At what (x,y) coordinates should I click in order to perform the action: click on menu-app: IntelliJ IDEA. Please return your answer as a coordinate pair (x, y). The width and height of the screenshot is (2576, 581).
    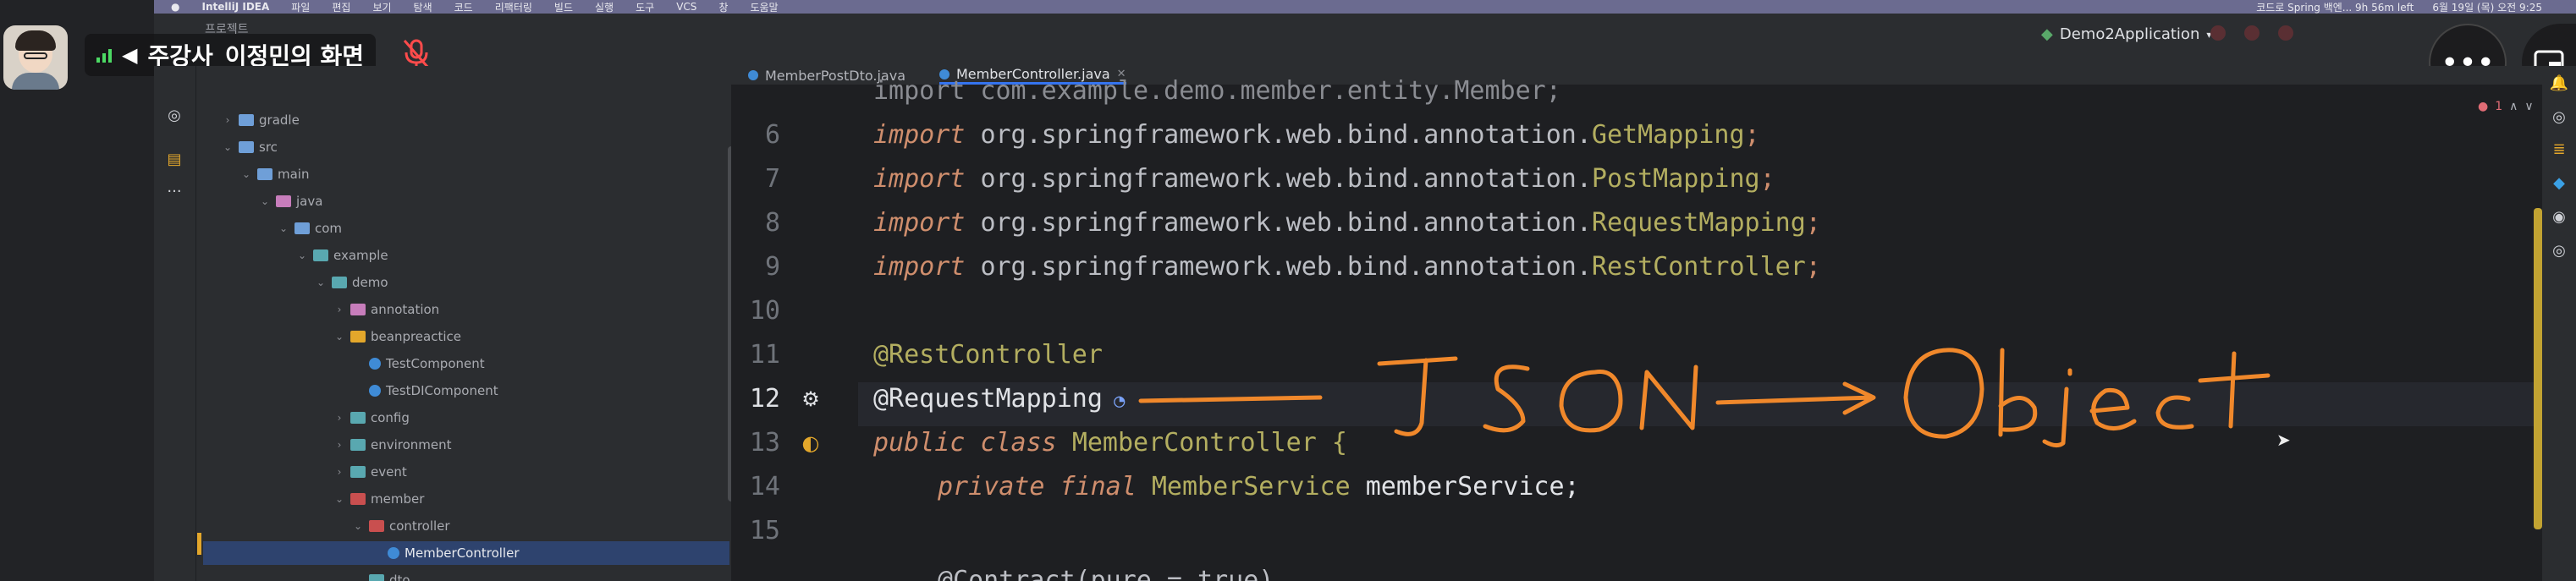
    Looking at the image, I should click on (235, 7).